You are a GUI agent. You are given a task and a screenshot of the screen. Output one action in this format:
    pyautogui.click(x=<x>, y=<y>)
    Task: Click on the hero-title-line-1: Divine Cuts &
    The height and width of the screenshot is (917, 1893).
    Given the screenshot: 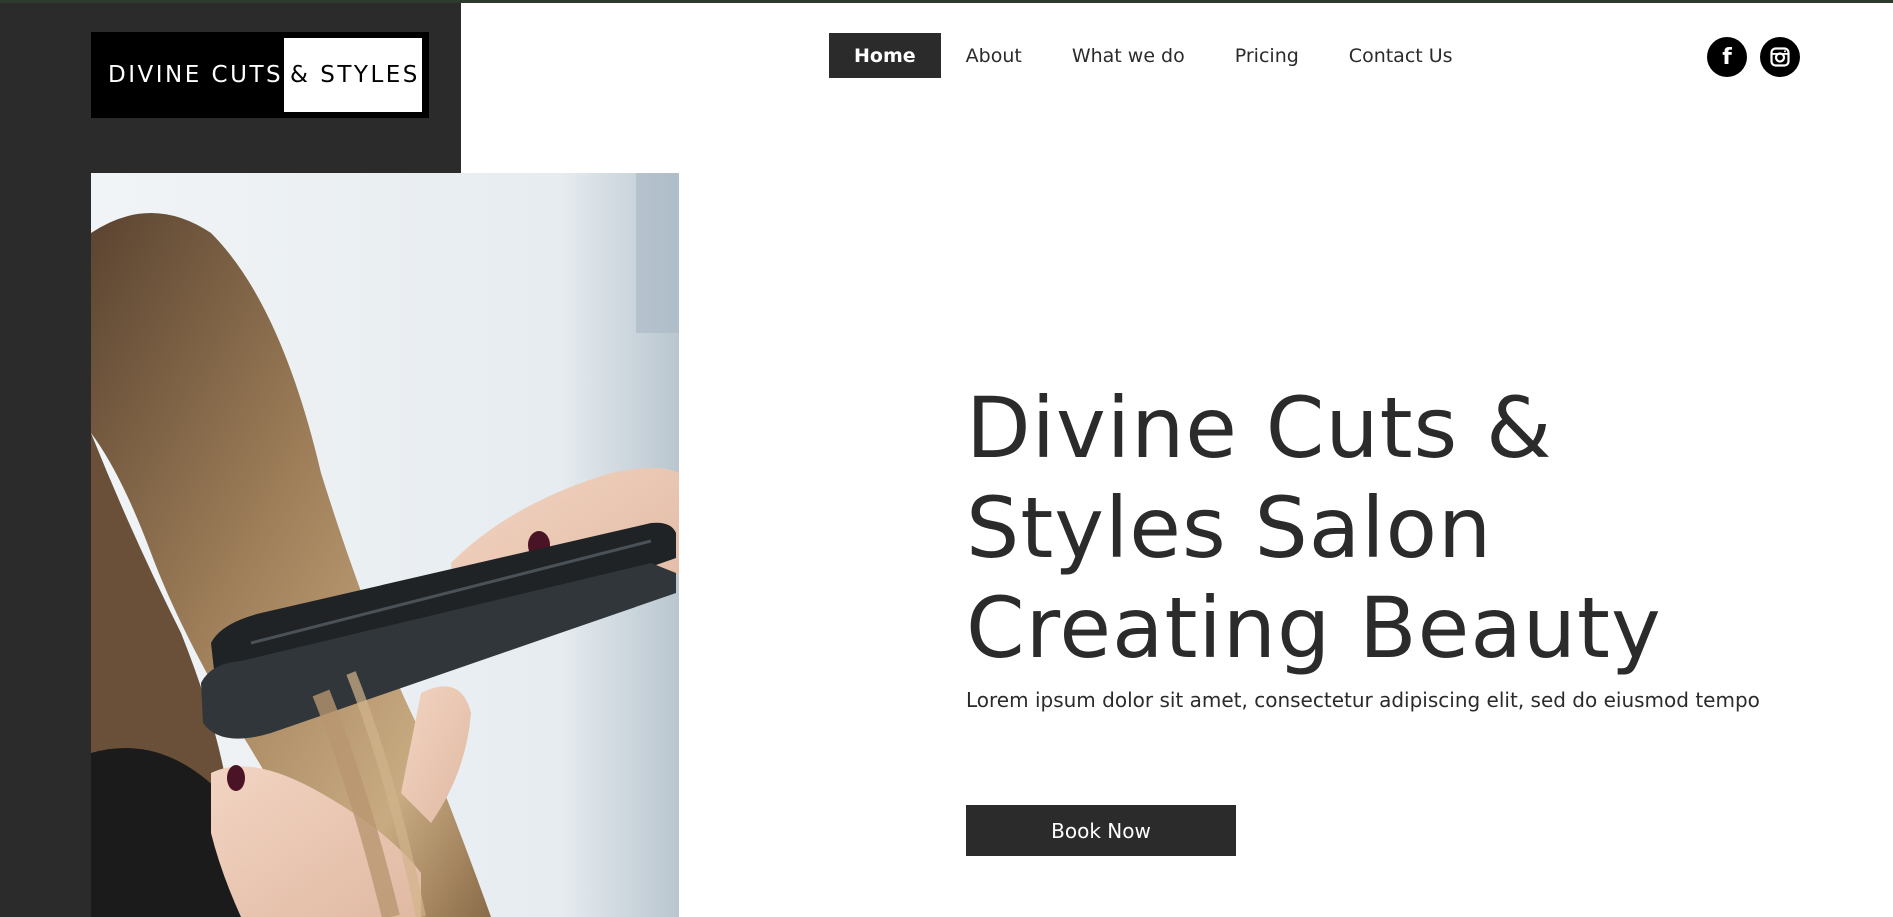 What is the action you would take?
    pyautogui.click(x=1259, y=428)
    